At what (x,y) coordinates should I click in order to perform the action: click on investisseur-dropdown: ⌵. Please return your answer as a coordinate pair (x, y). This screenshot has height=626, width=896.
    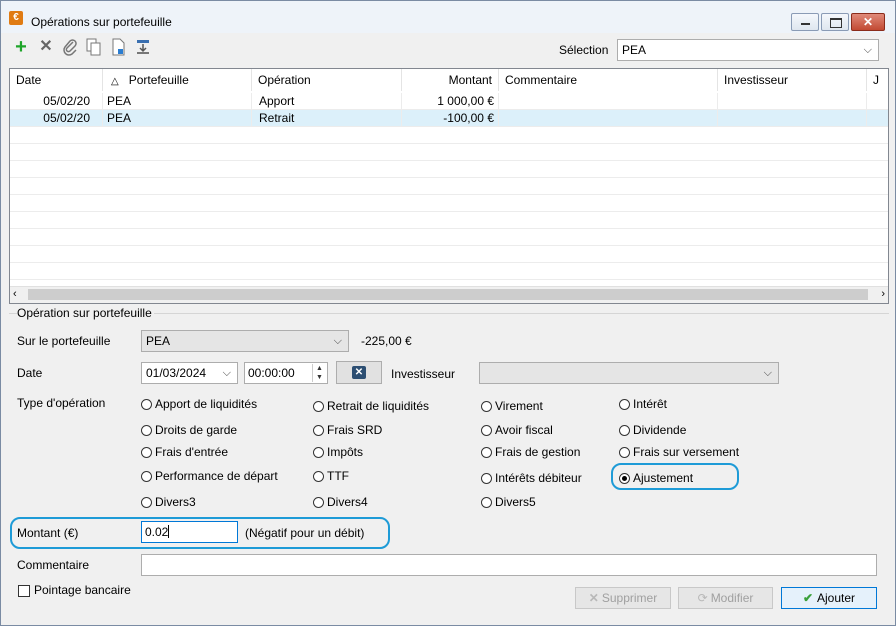
    Looking at the image, I should click on (629, 373).